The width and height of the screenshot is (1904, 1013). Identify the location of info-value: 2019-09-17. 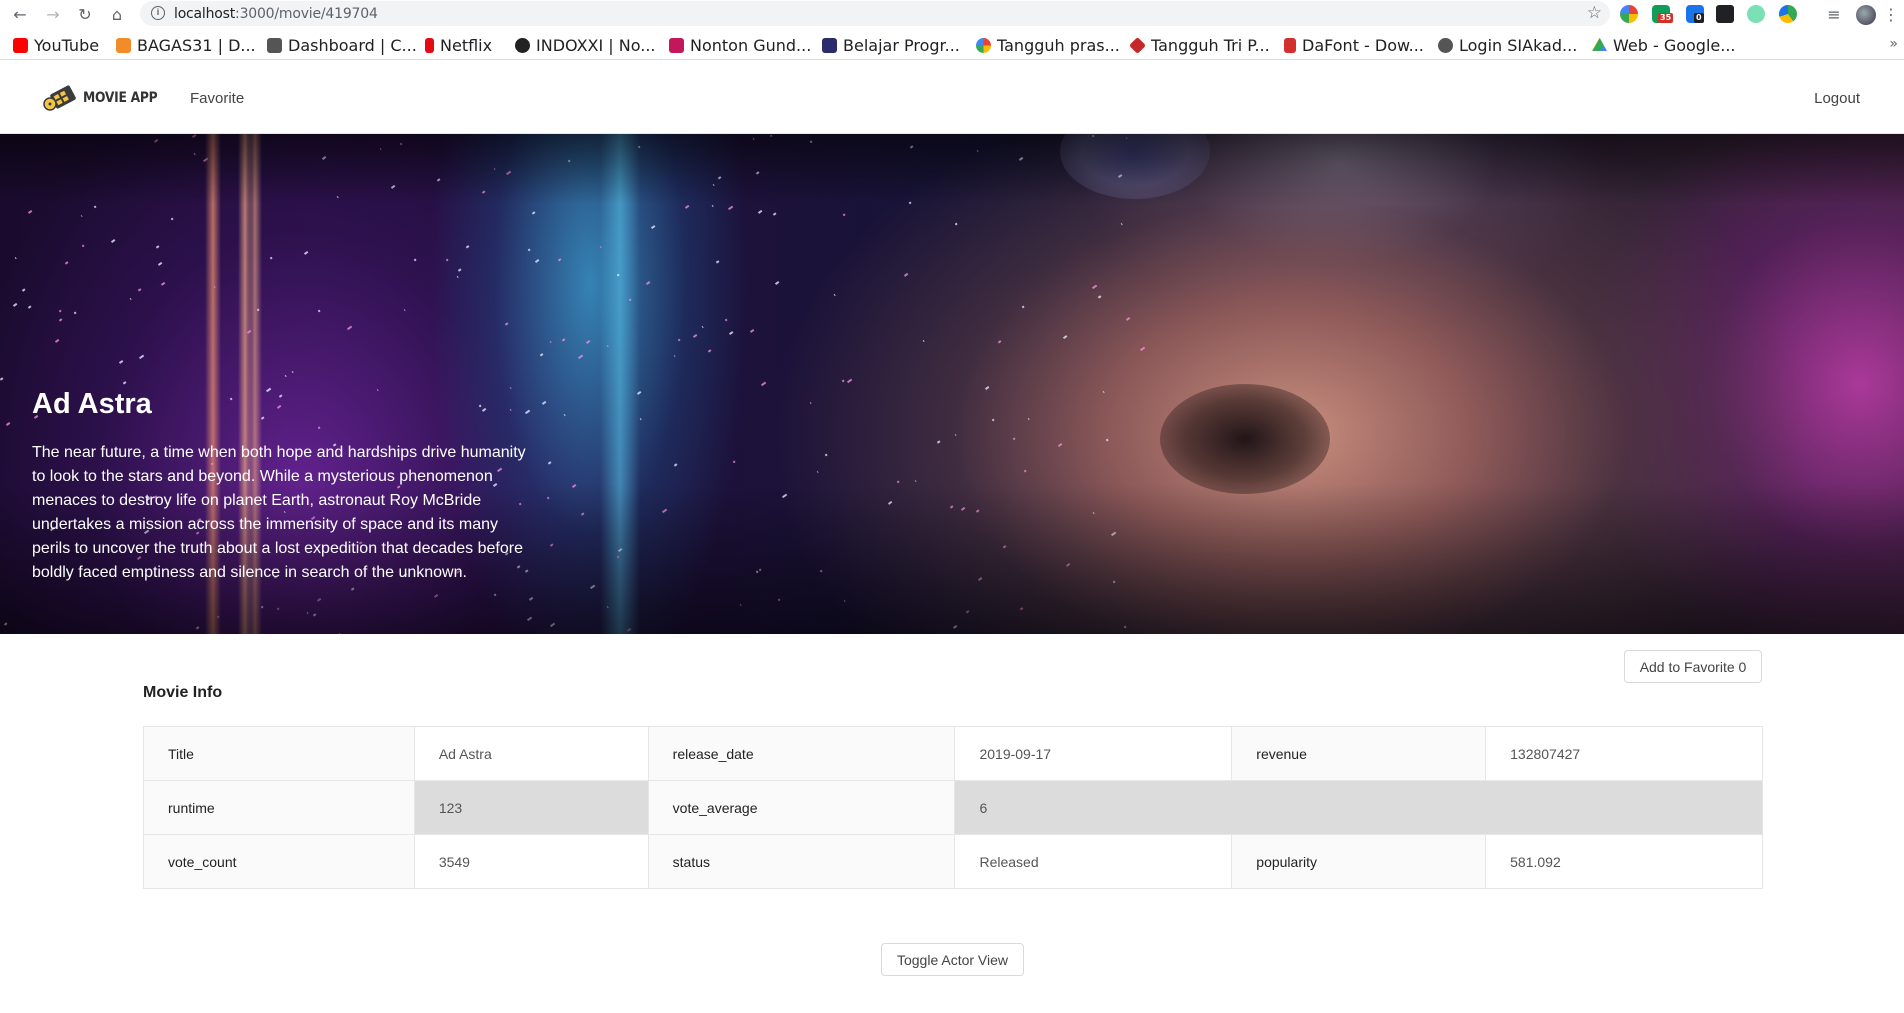
(1093, 753).